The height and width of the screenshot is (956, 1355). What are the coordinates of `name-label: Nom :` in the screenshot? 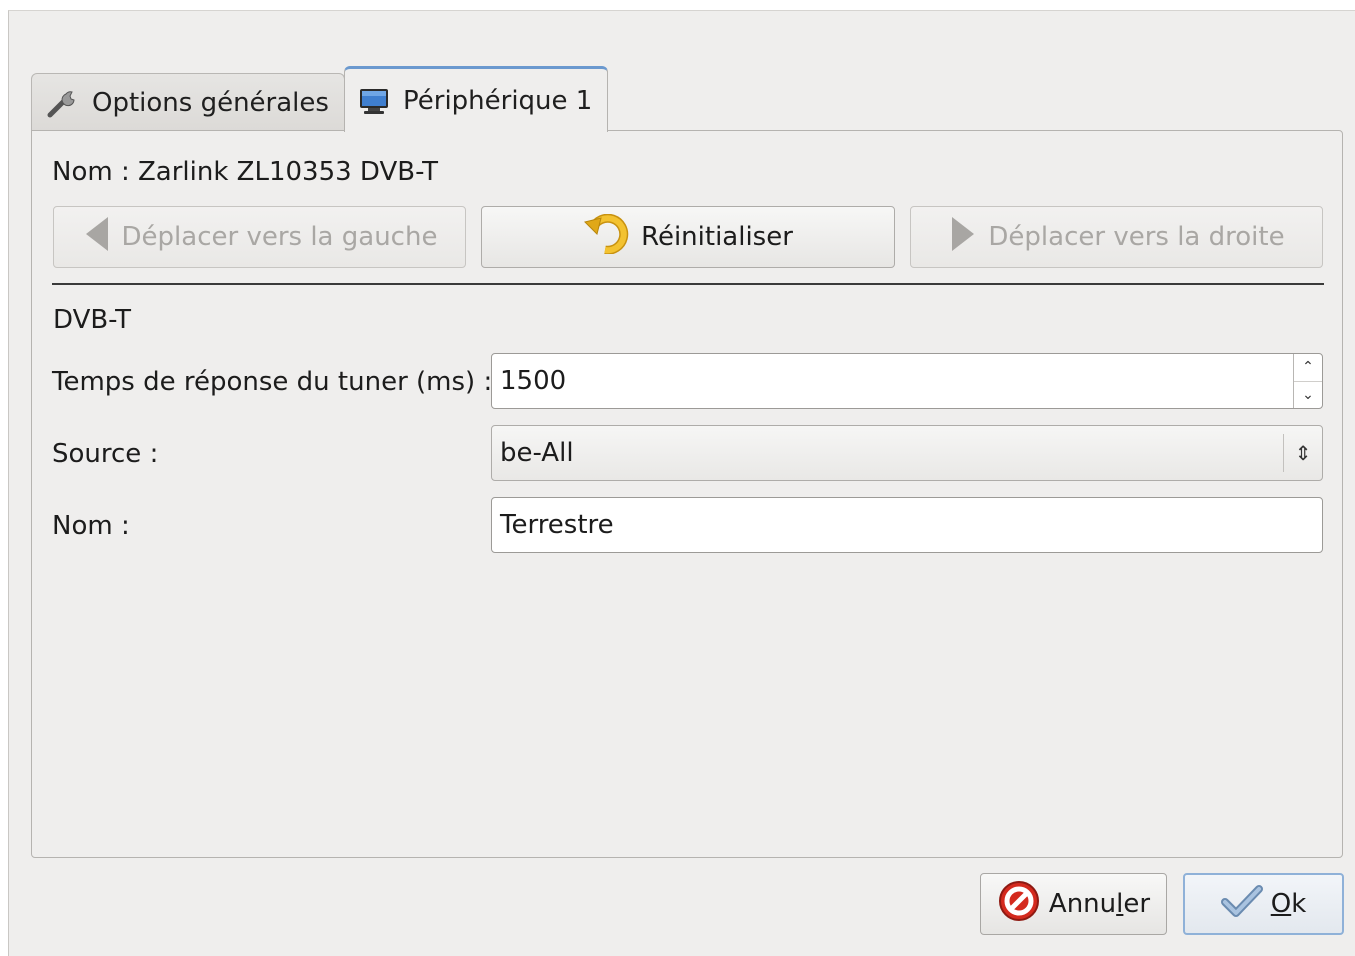 It's located at (91, 526).